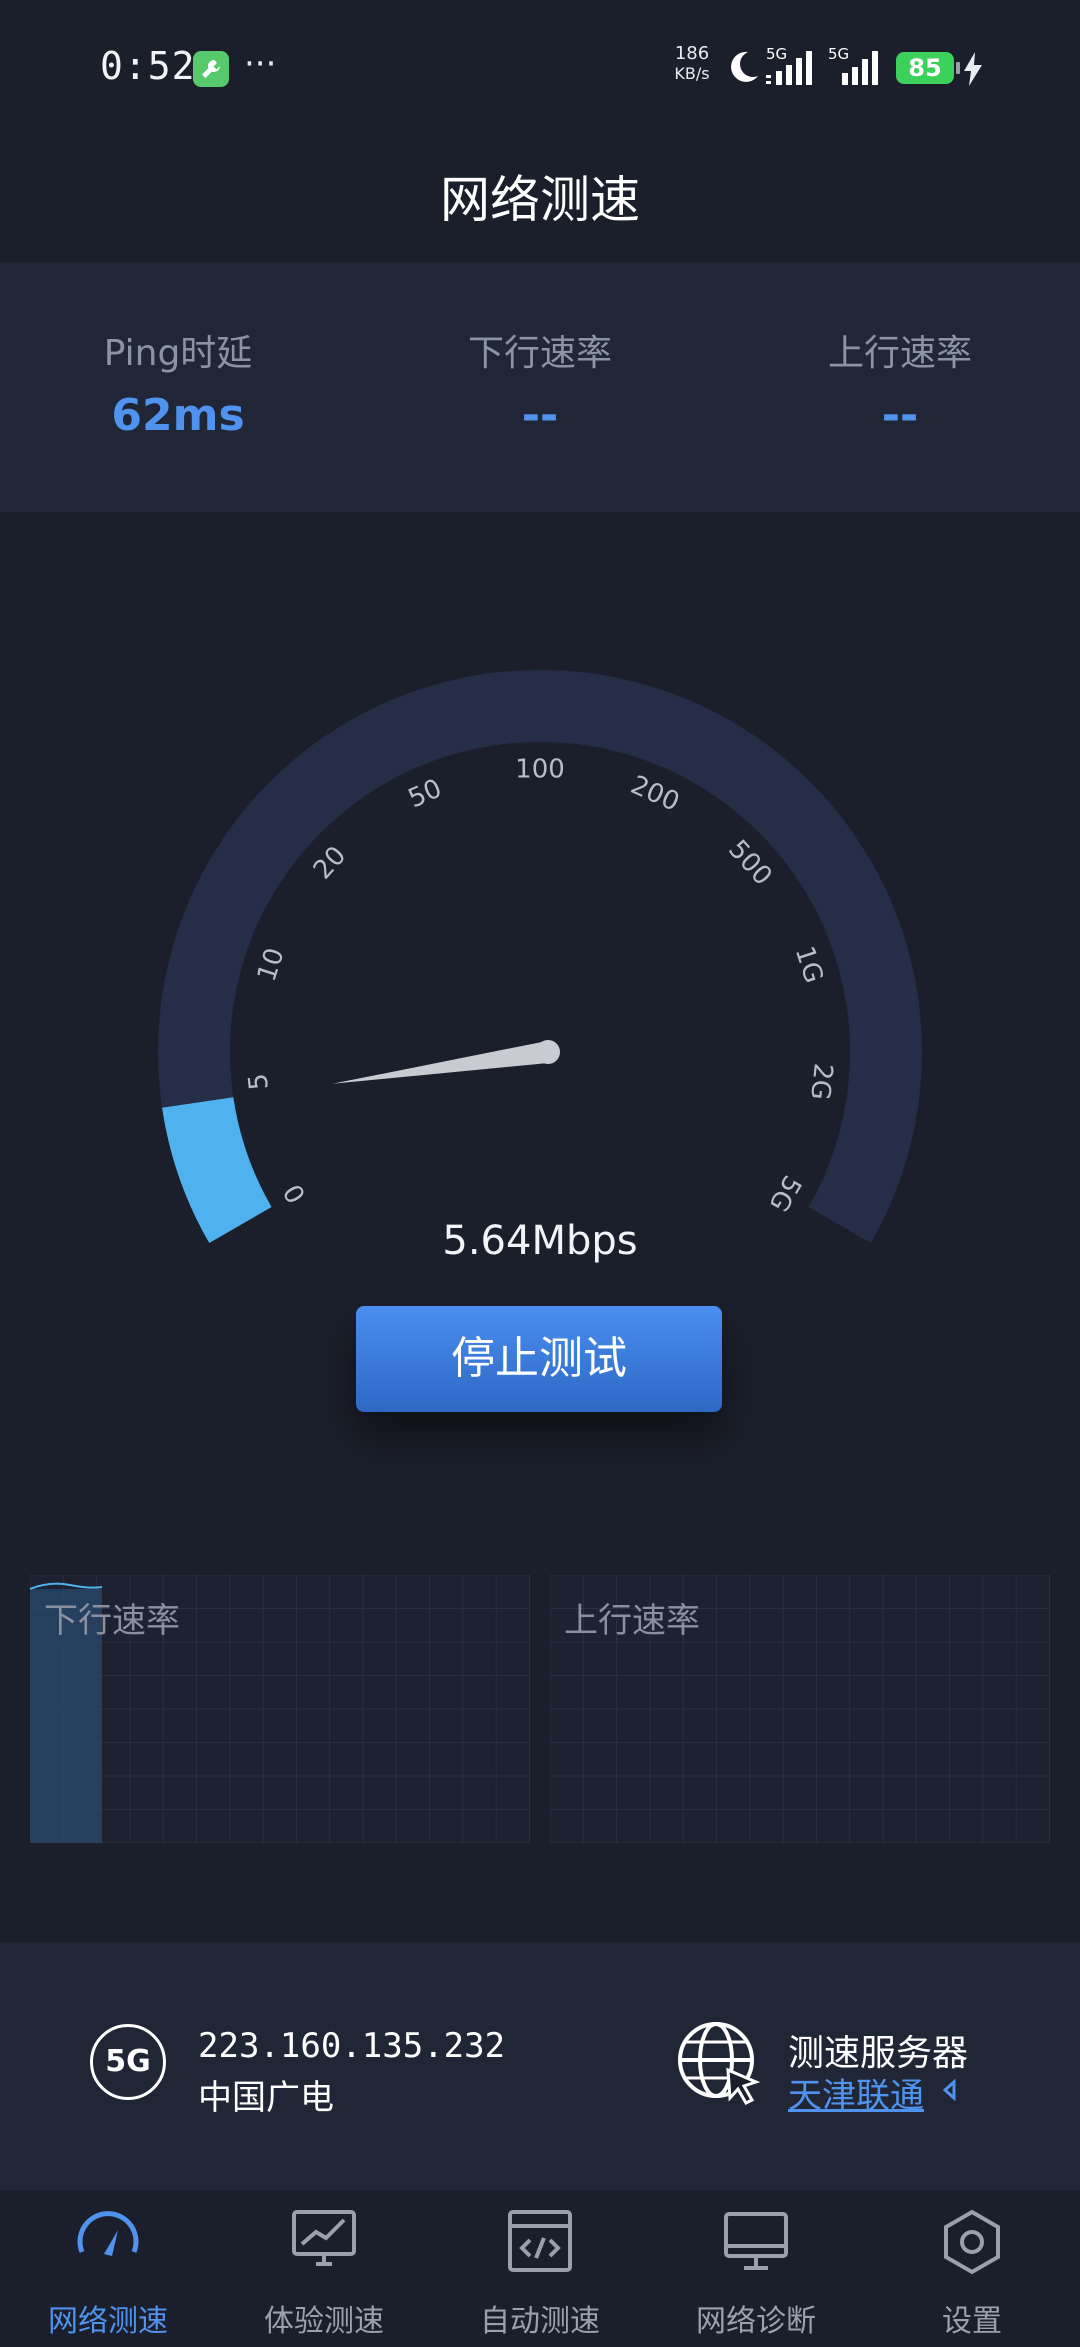  What do you see at coordinates (900, 415) in the screenshot?
I see `metric-upload-value: --` at bounding box center [900, 415].